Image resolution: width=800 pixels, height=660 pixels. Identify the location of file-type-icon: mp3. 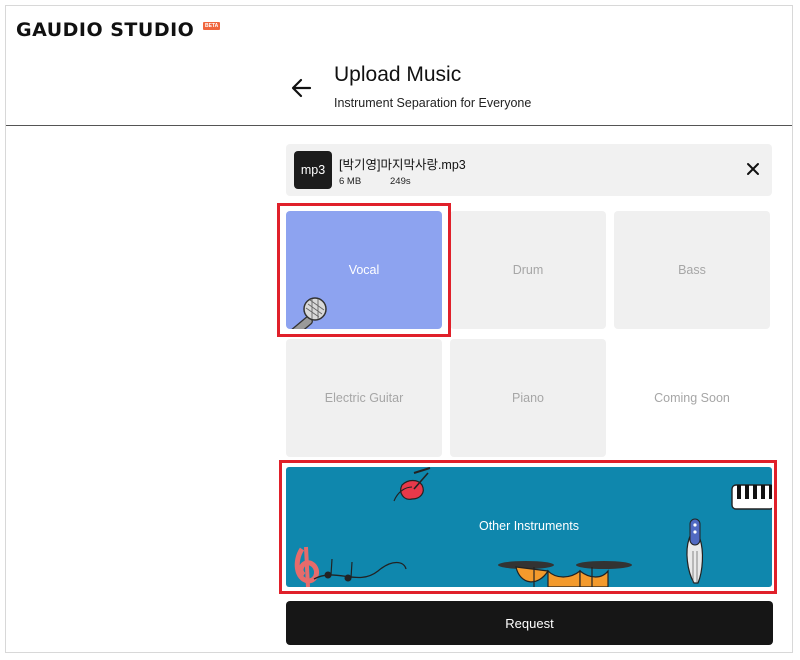
(313, 170).